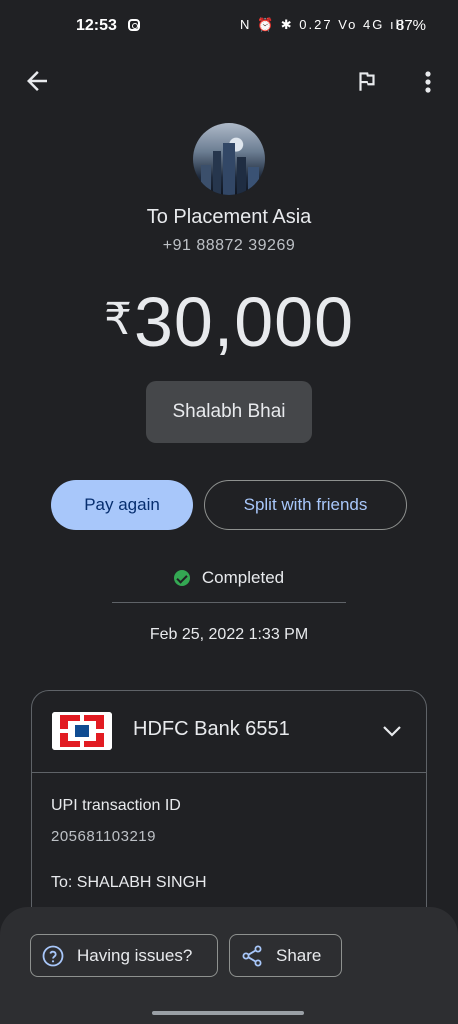 Image resolution: width=458 pixels, height=1024 pixels. What do you see at coordinates (323, 24) in the screenshot?
I see `system-indicators: N ⏰ ✱ 0.27 Vo 4G ıll` at bounding box center [323, 24].